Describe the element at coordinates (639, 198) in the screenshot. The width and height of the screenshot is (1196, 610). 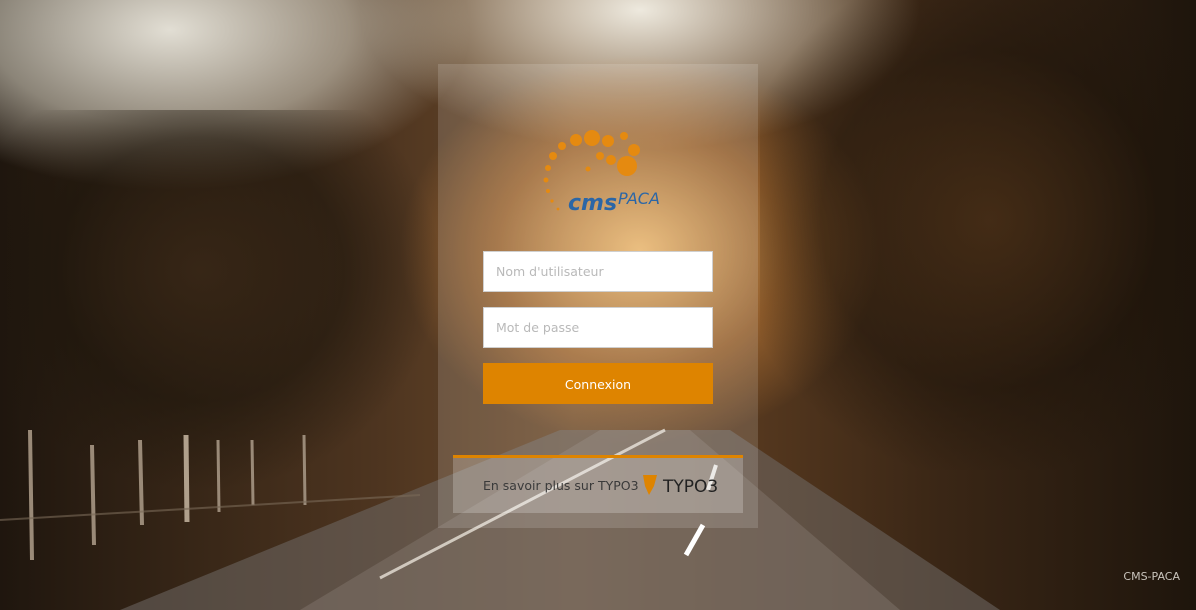
I see `logo-text-paca: PACA` at that location.